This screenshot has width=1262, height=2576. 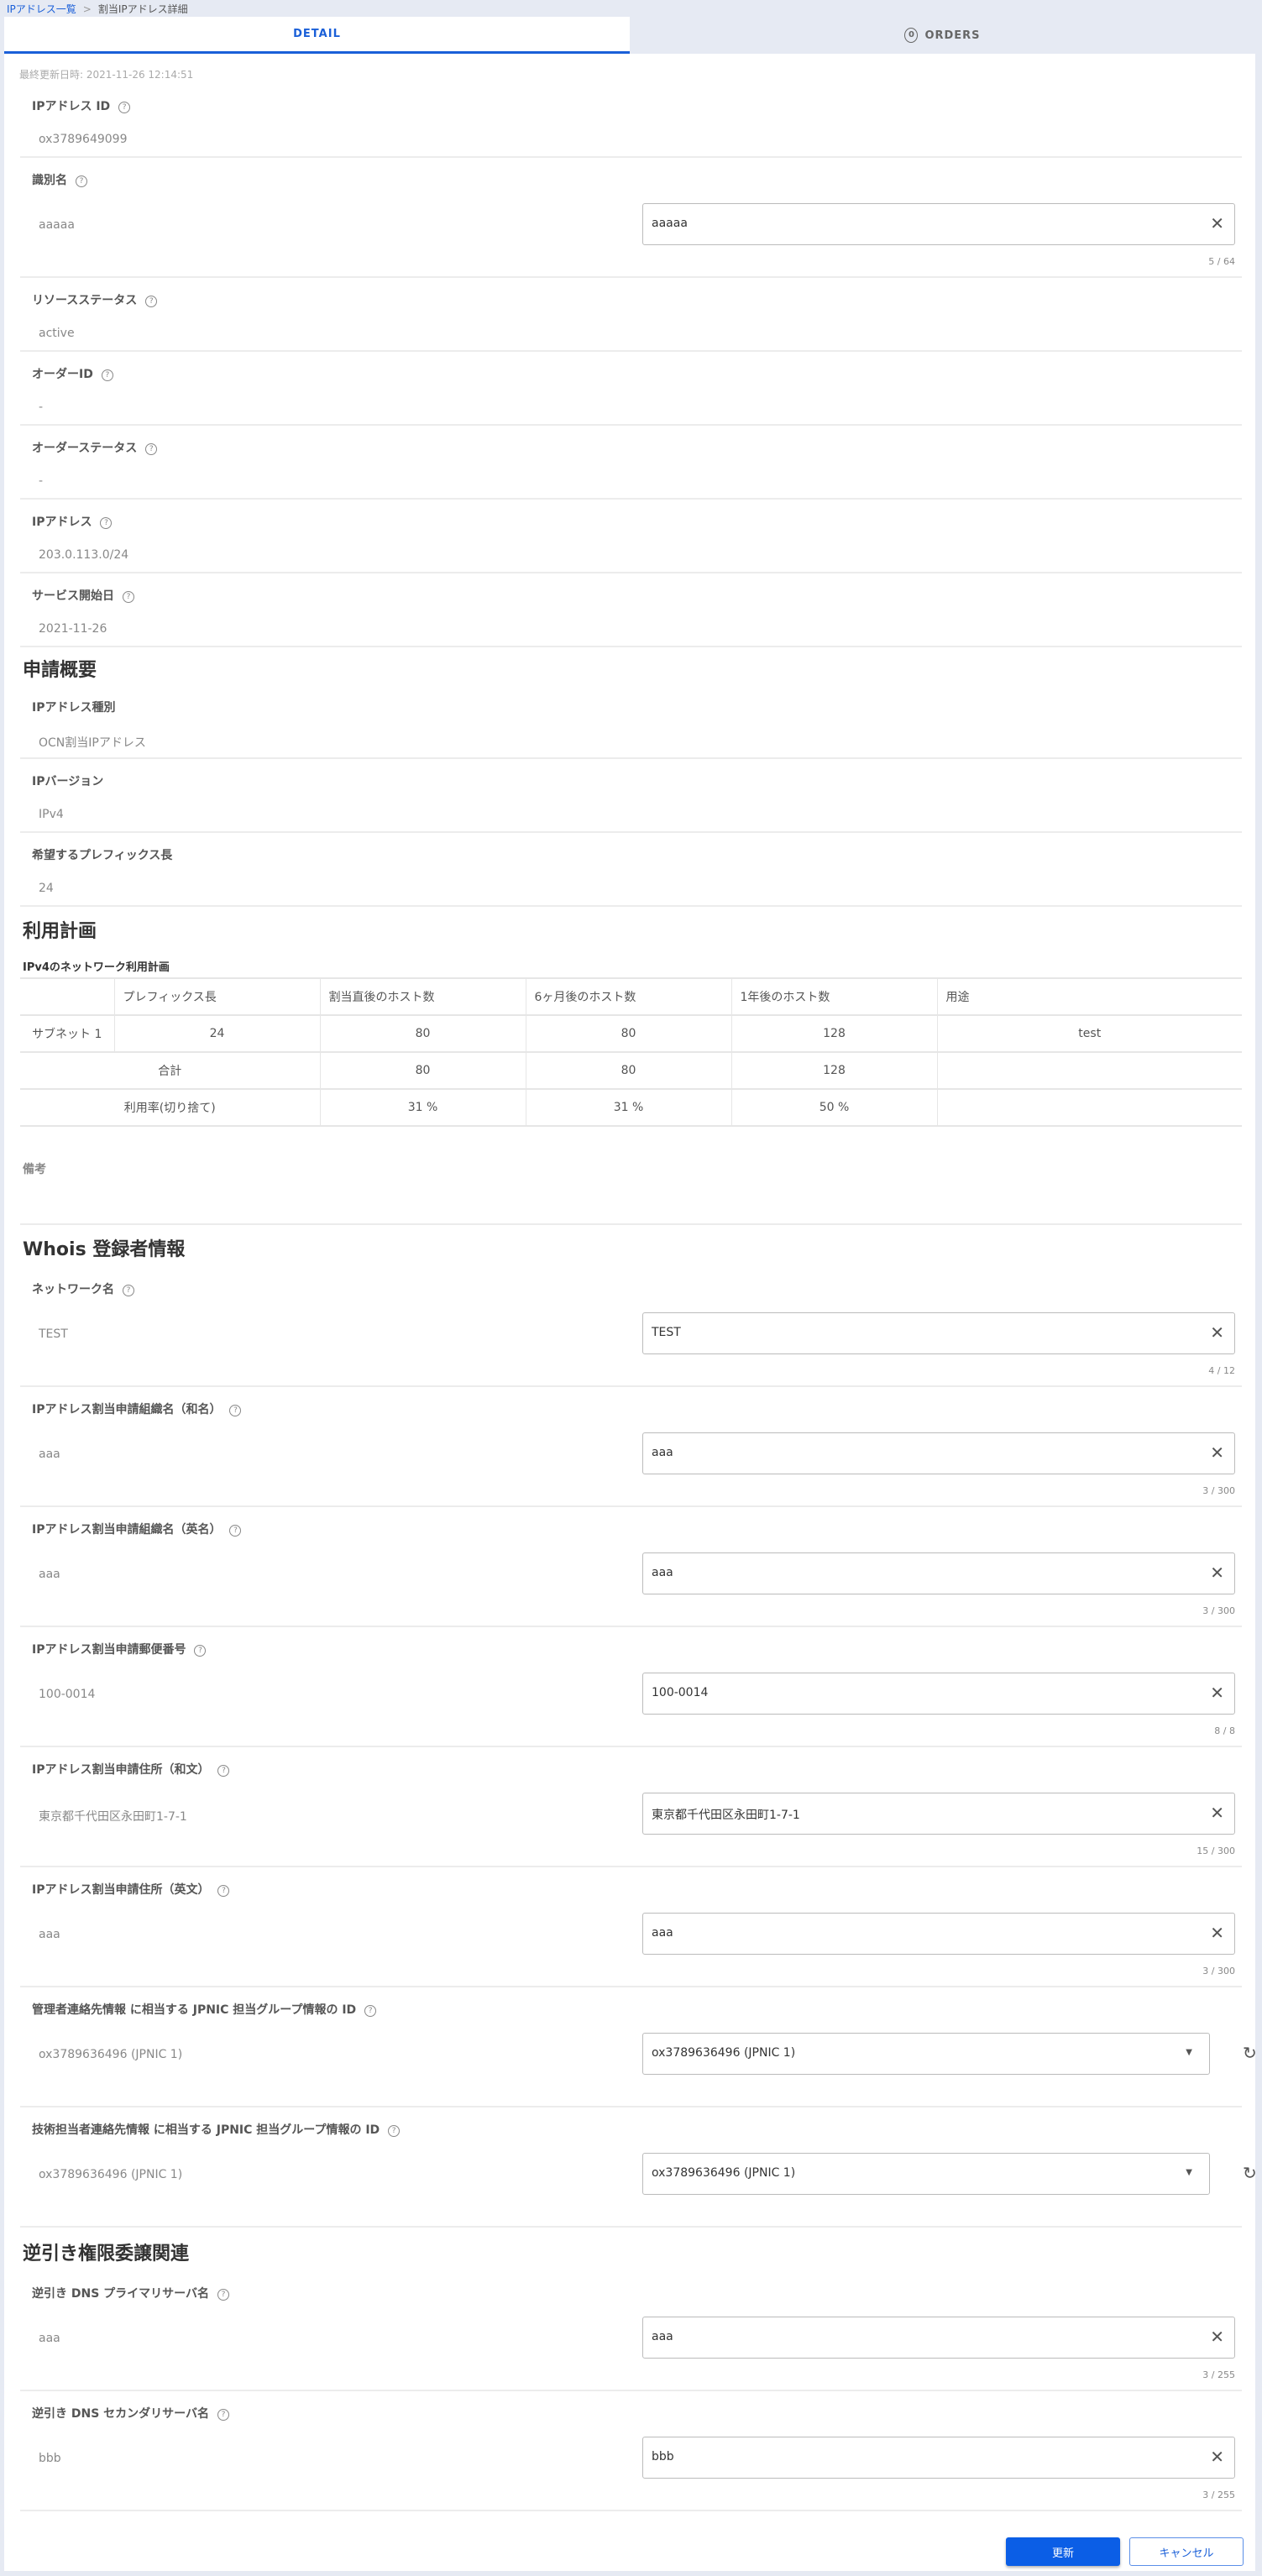 I want to click on input-value: 東京都千代田区永田町1-7-1, so click(x=726, y=1816).